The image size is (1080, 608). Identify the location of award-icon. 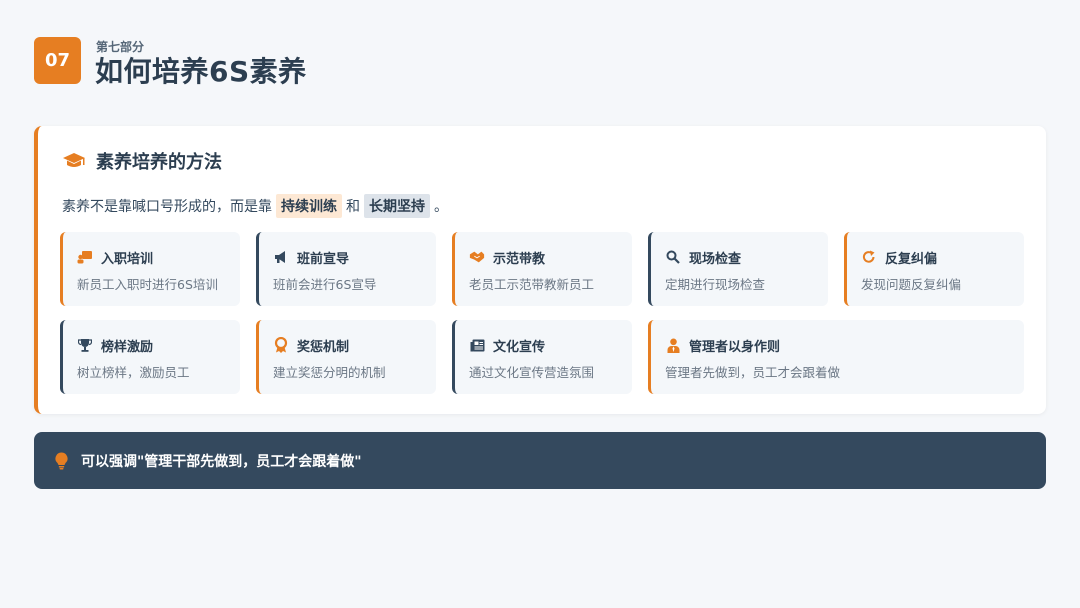
(281, 345).